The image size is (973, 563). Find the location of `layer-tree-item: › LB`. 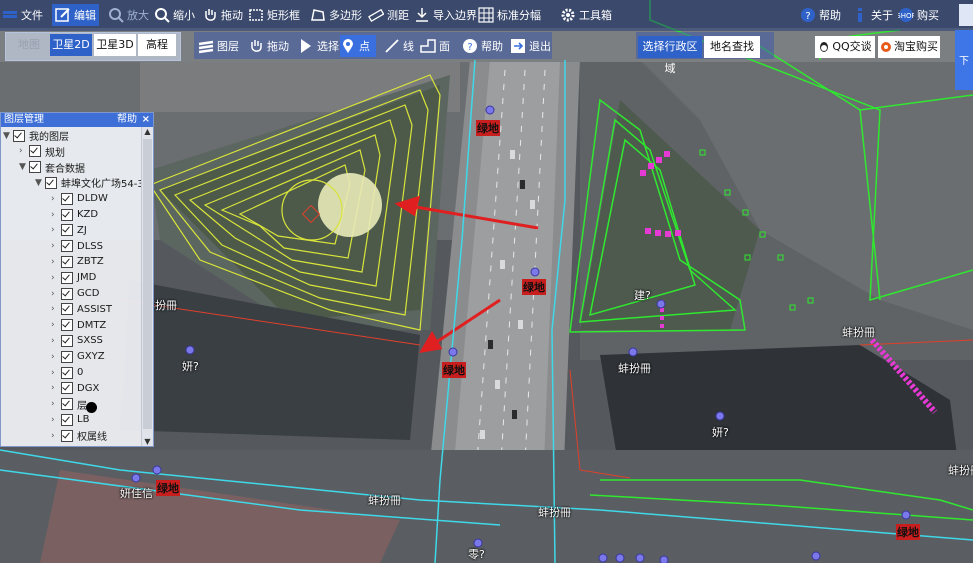

layer-tree-item: › LB is located at coordinates (70, 419).